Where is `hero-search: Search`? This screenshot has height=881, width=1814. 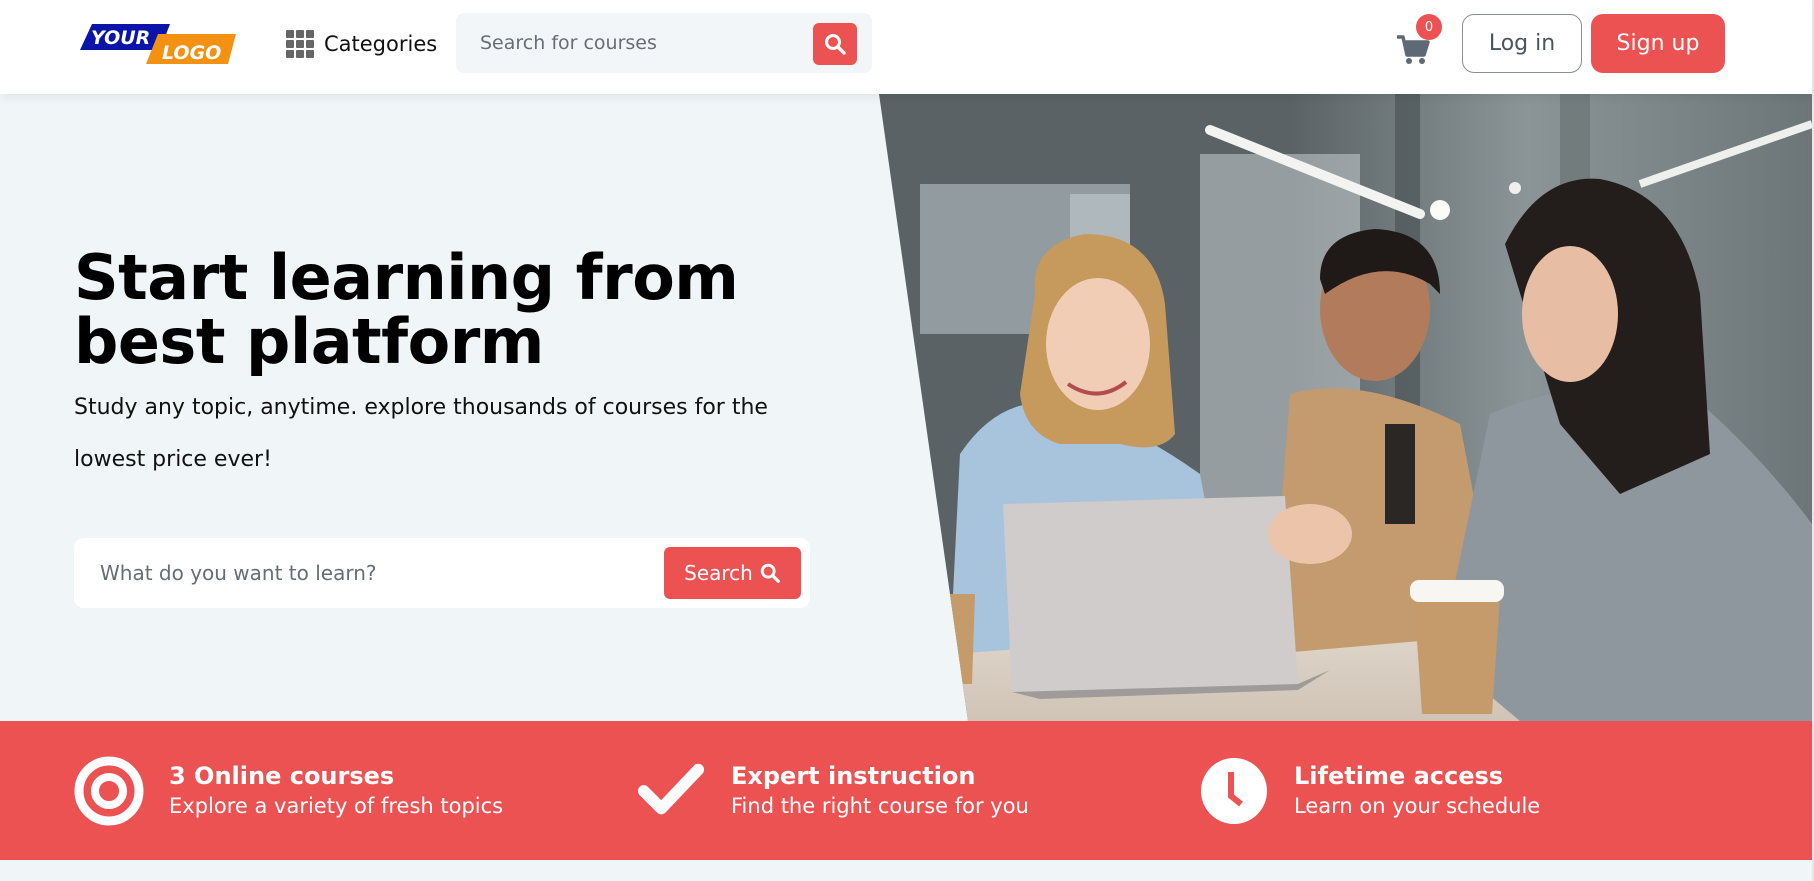 hero-search: Search is located at coordinates (442, 573).